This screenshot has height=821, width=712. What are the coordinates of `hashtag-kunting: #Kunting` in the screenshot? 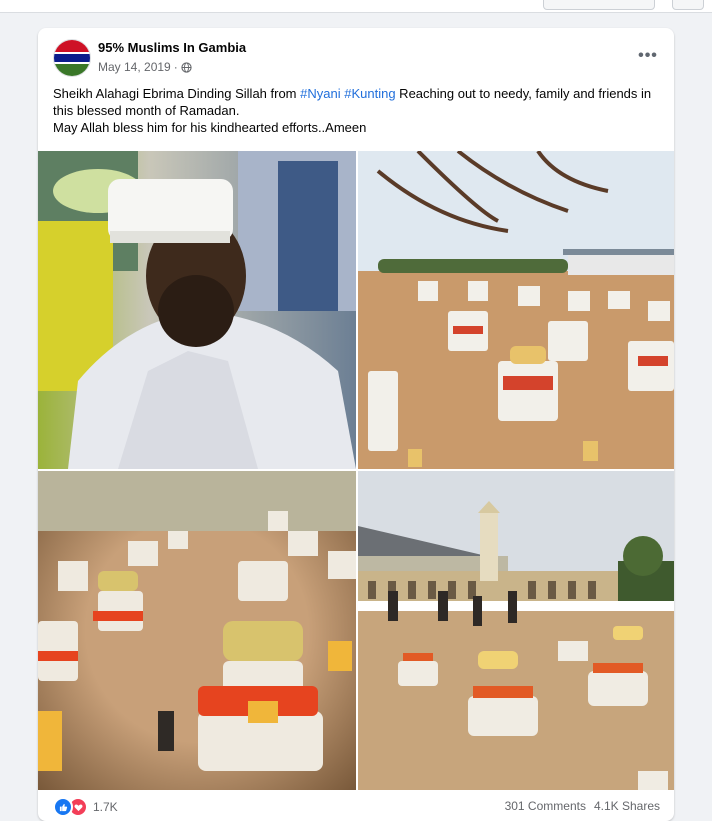 It's located at (369, 93).